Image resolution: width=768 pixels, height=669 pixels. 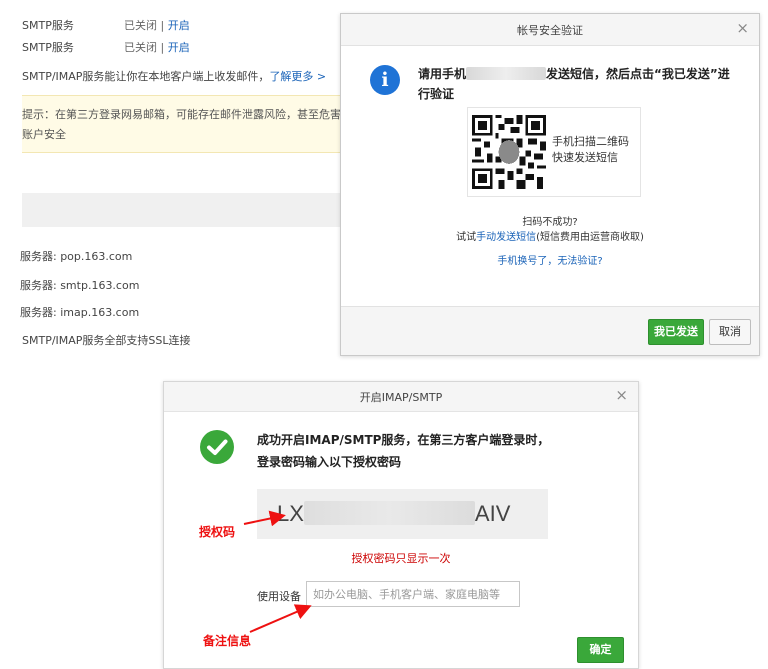 I want to click on qr-code-icon, so click(x=509, y=152).